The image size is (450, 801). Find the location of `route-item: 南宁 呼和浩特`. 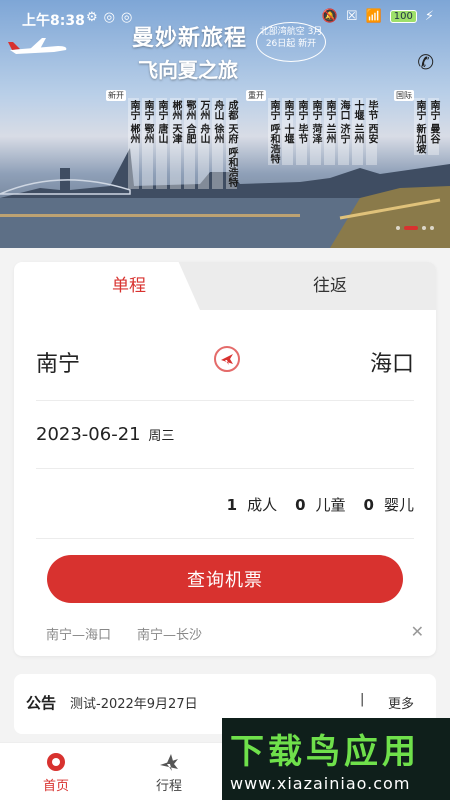

route-item: 南宁 呼和浩特 is located at coordinates (273, 132).